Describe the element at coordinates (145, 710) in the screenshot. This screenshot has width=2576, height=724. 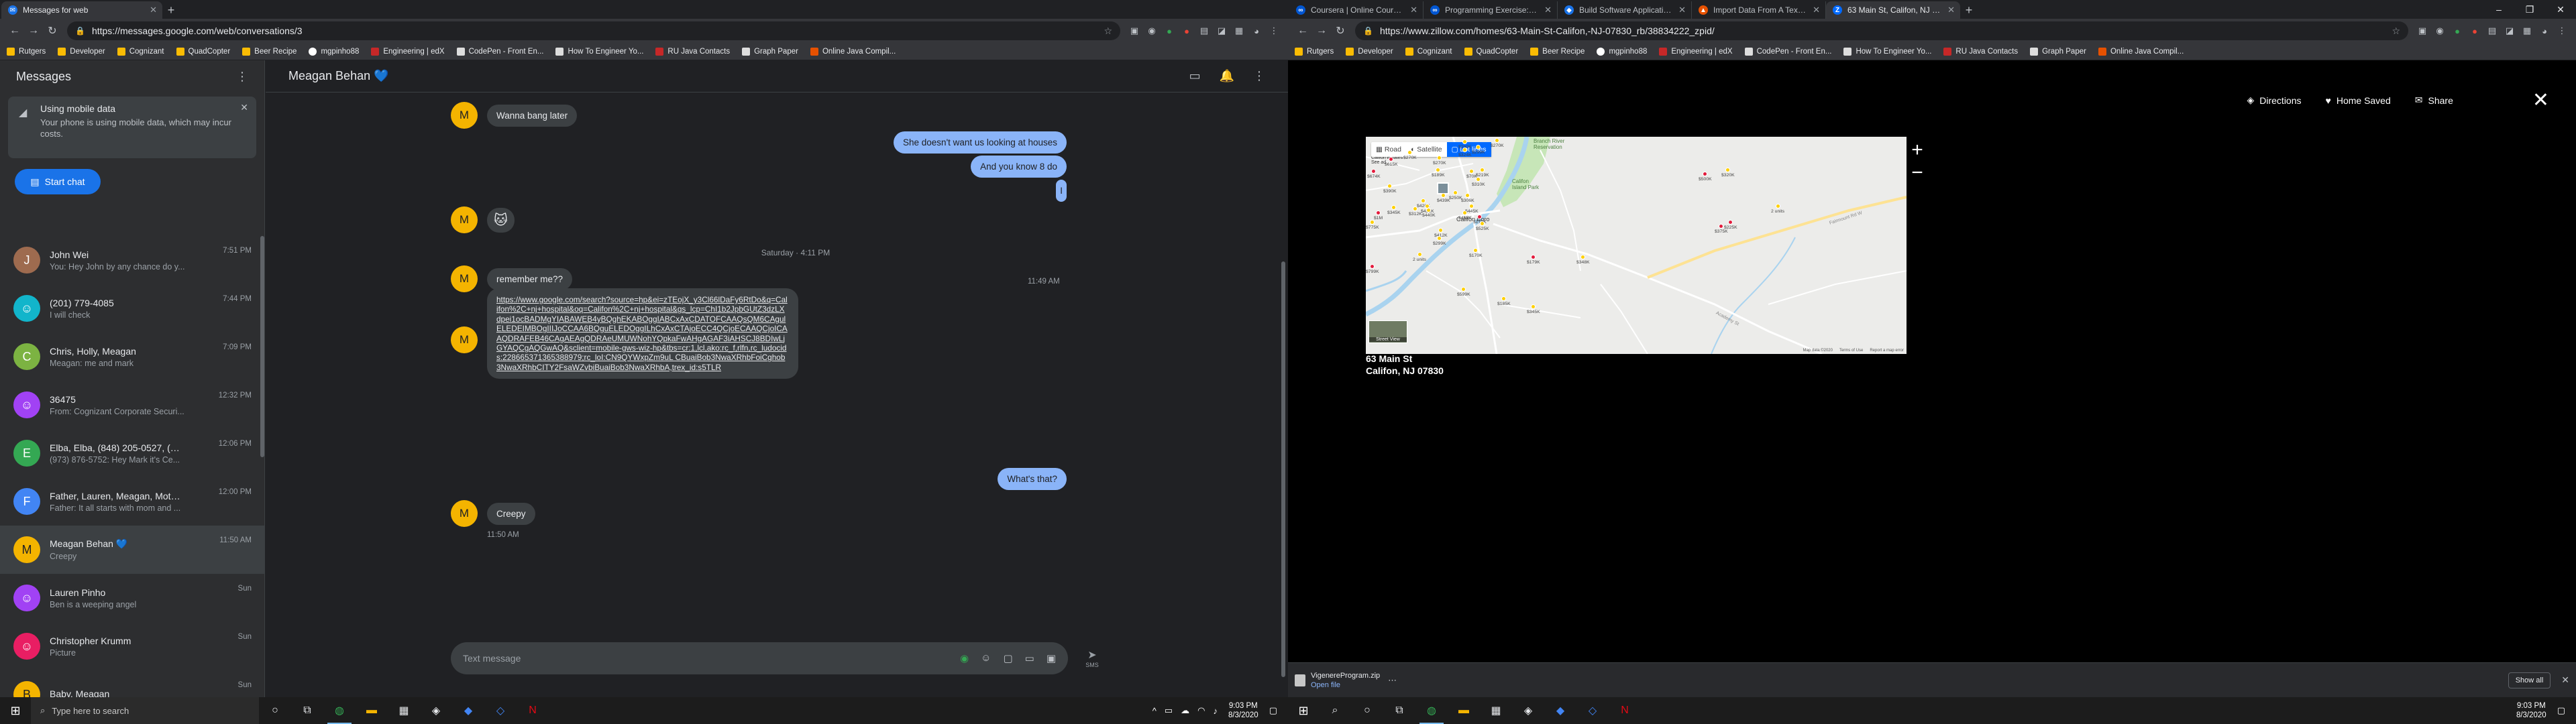
I see `taskbar-search: ⌕ Type here to search` at that location.